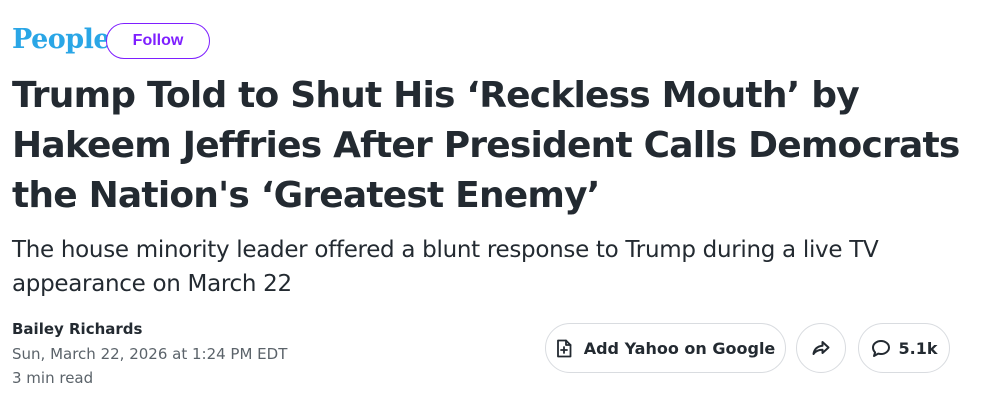  What do you see at coordinates (61, 40) in the screenshot?
I see `people-logo: People` at bounding box center [61, 40].